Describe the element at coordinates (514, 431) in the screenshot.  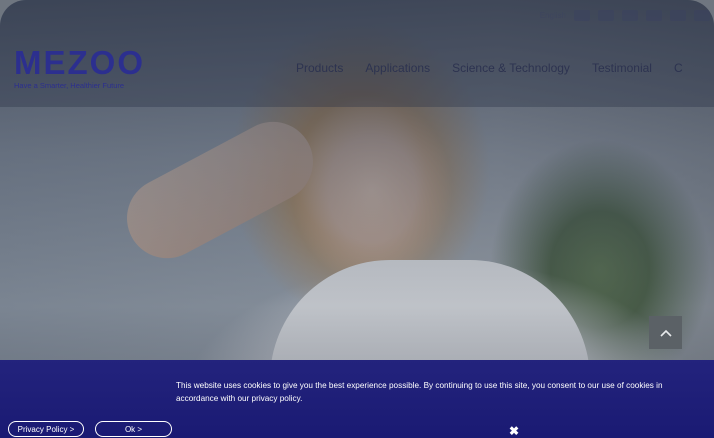
I see `close-icon: ✖` at that location.